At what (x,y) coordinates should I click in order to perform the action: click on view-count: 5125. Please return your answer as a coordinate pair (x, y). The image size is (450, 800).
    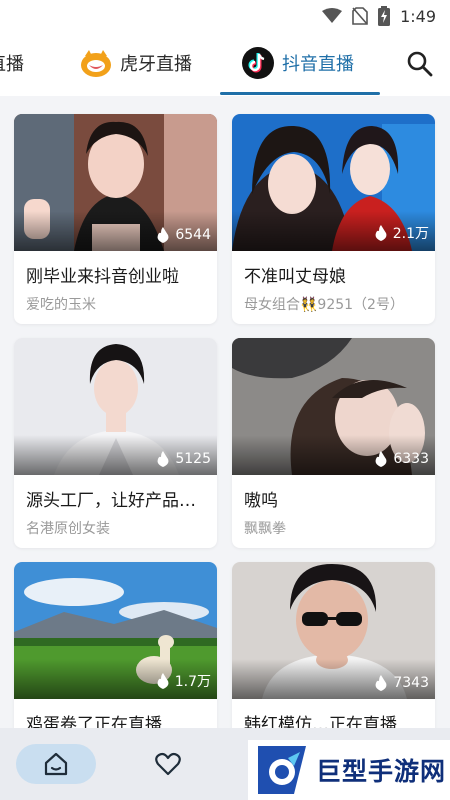
    Looking at the image, I should click on (183, 459).